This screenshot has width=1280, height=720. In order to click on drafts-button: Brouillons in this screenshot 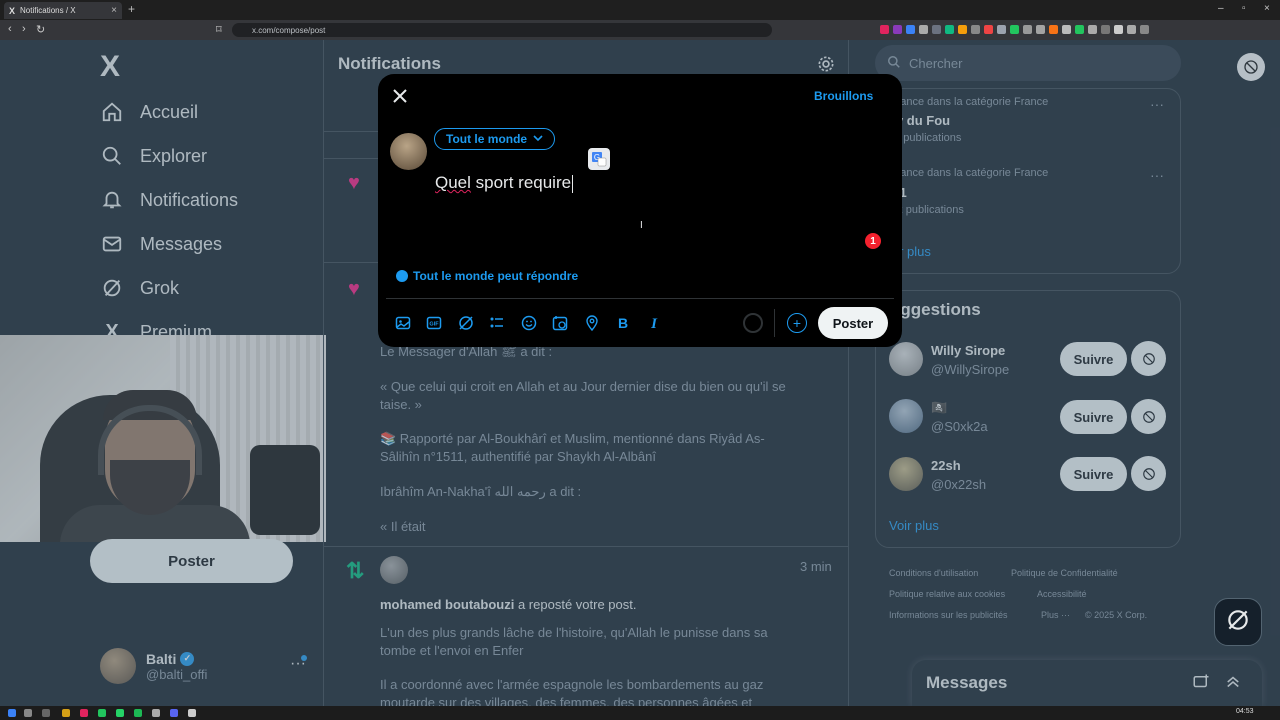, I will do `click(843, 96)`.